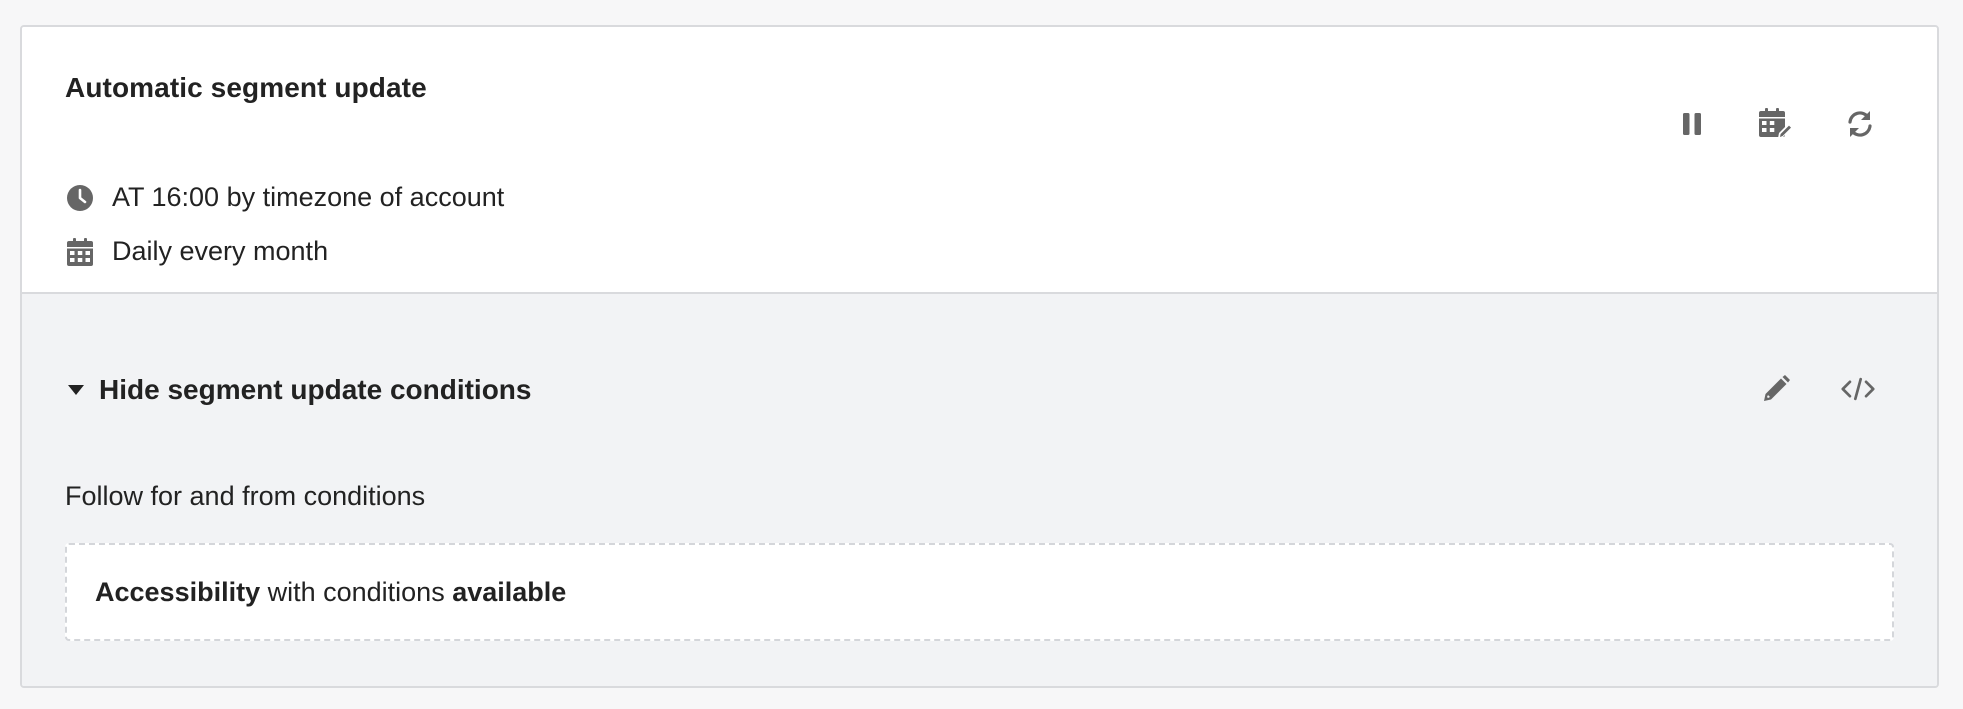 Image resolution: width=1963 pixels, height=709 pixels. I want to click on schedule-frequency-text: Daily every month, so click(220, 251).